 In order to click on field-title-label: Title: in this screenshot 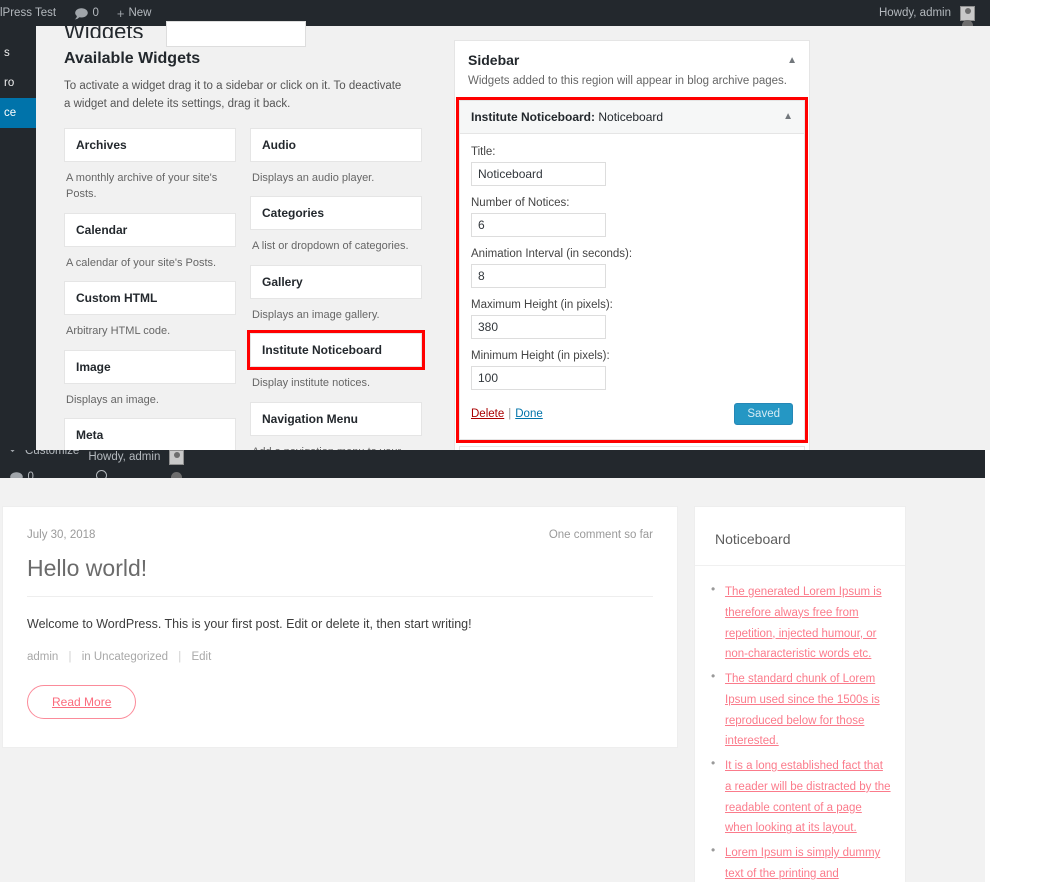, I will do `click(483, 152)`.